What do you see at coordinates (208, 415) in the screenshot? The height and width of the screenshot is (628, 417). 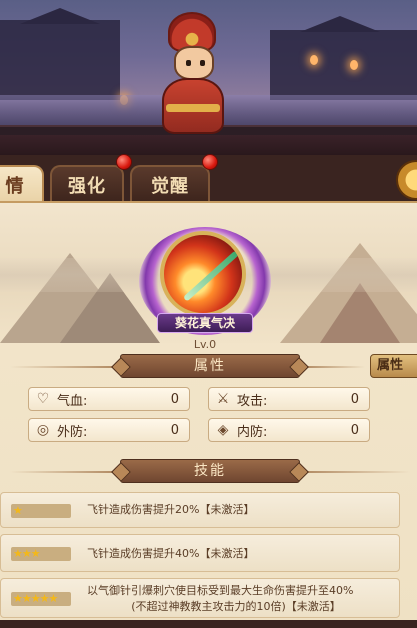 I see `attributes-grid: ♡ 气血: 0 ⚔ 攻击: 0 ◎ 外防: 0 ◈ 内防: 0` at bounding box center [208, 415].